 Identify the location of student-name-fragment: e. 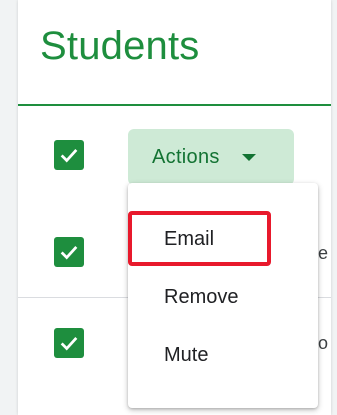
(323, 253).